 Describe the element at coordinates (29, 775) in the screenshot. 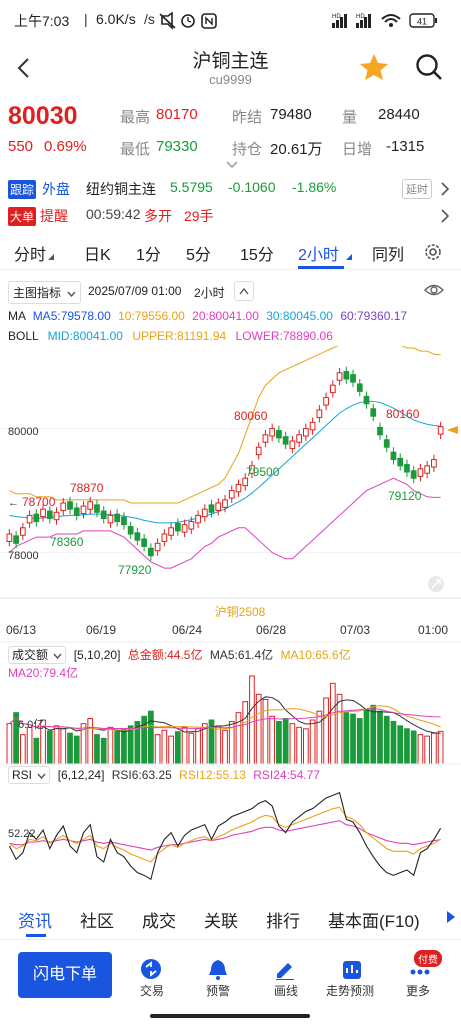

I see `rsi-indicator-select: RSI` at that location.